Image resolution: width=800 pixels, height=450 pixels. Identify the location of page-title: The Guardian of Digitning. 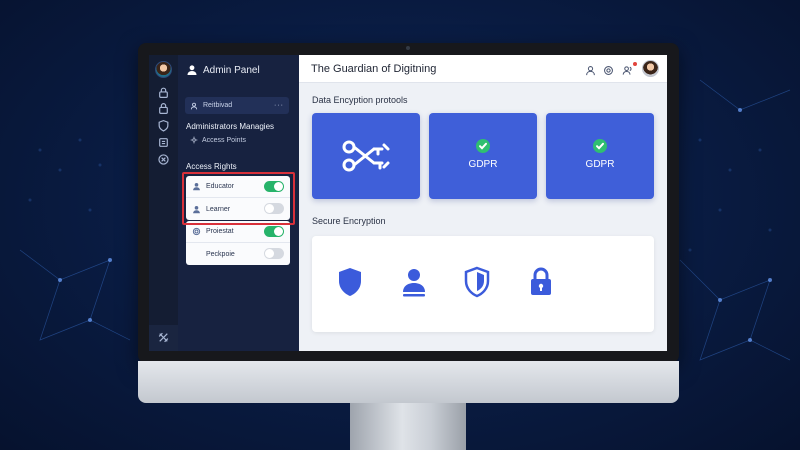
(374, 69).